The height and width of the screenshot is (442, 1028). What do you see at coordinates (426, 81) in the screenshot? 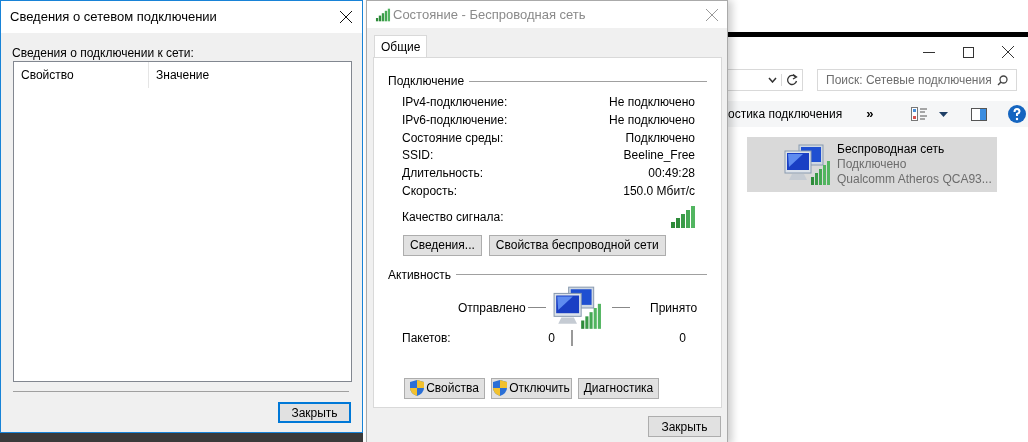
I see `section-heading: Подключение` at bounding box center [426, 81].